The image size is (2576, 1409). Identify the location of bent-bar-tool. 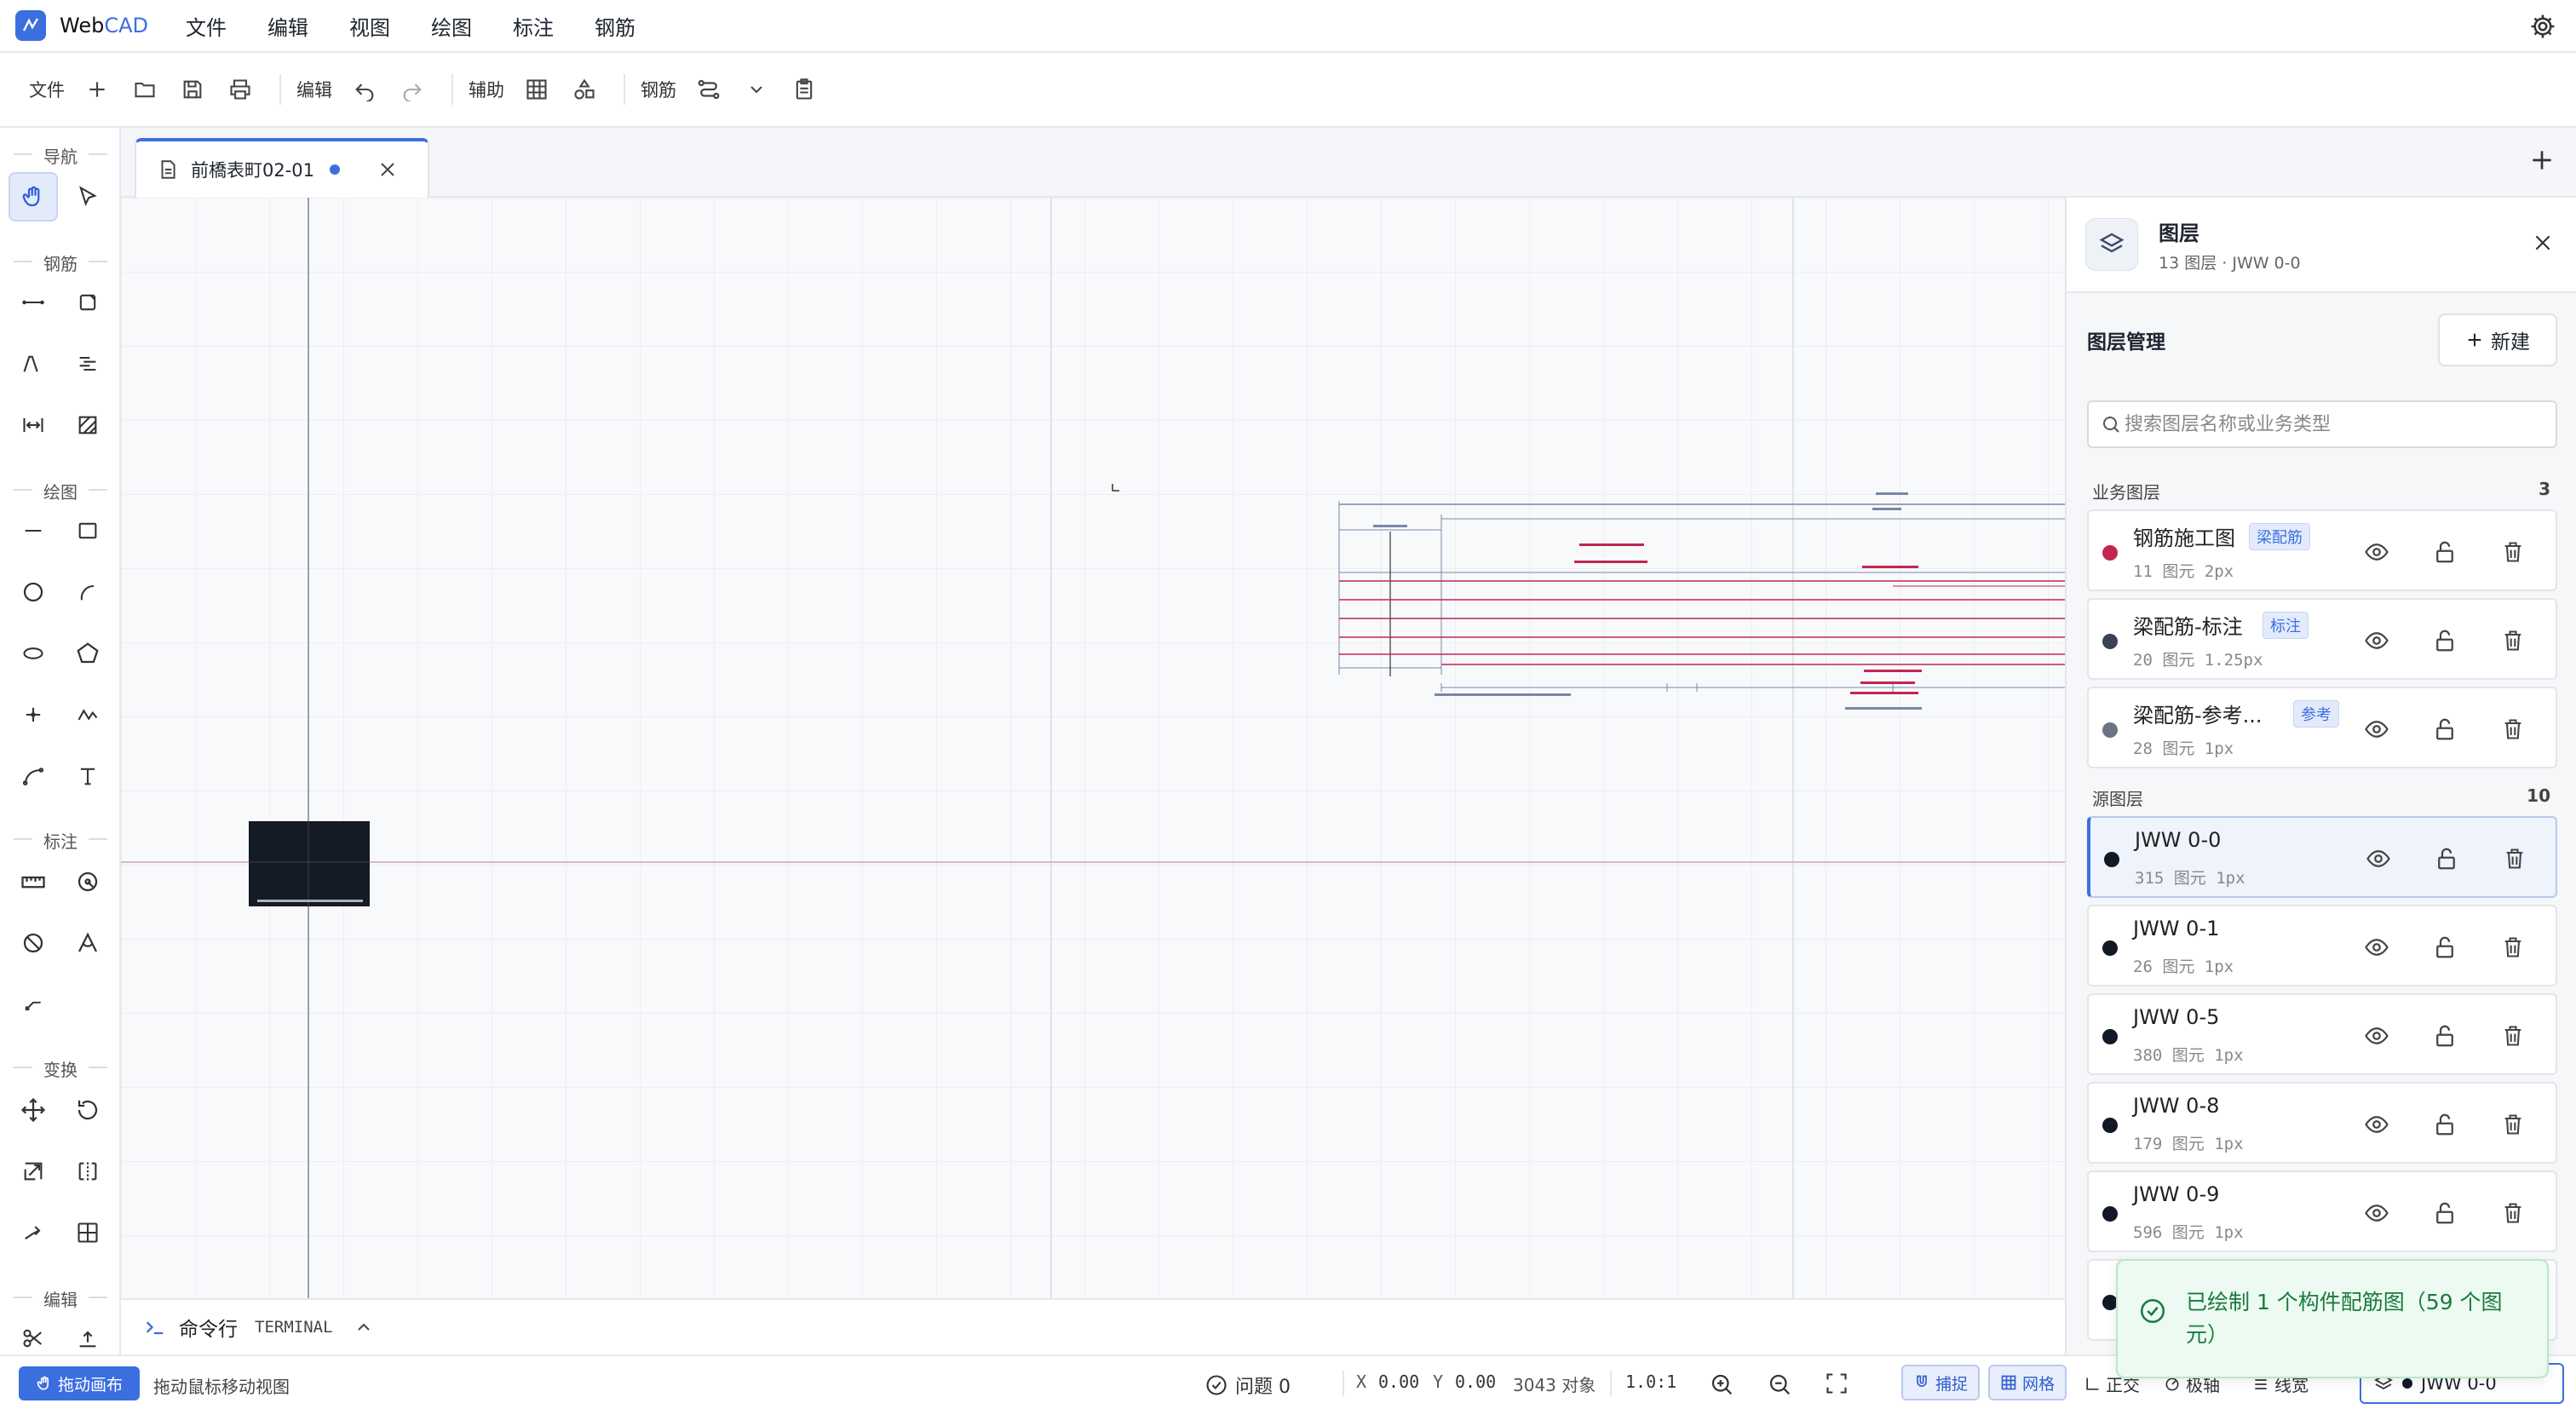
(33, 363).